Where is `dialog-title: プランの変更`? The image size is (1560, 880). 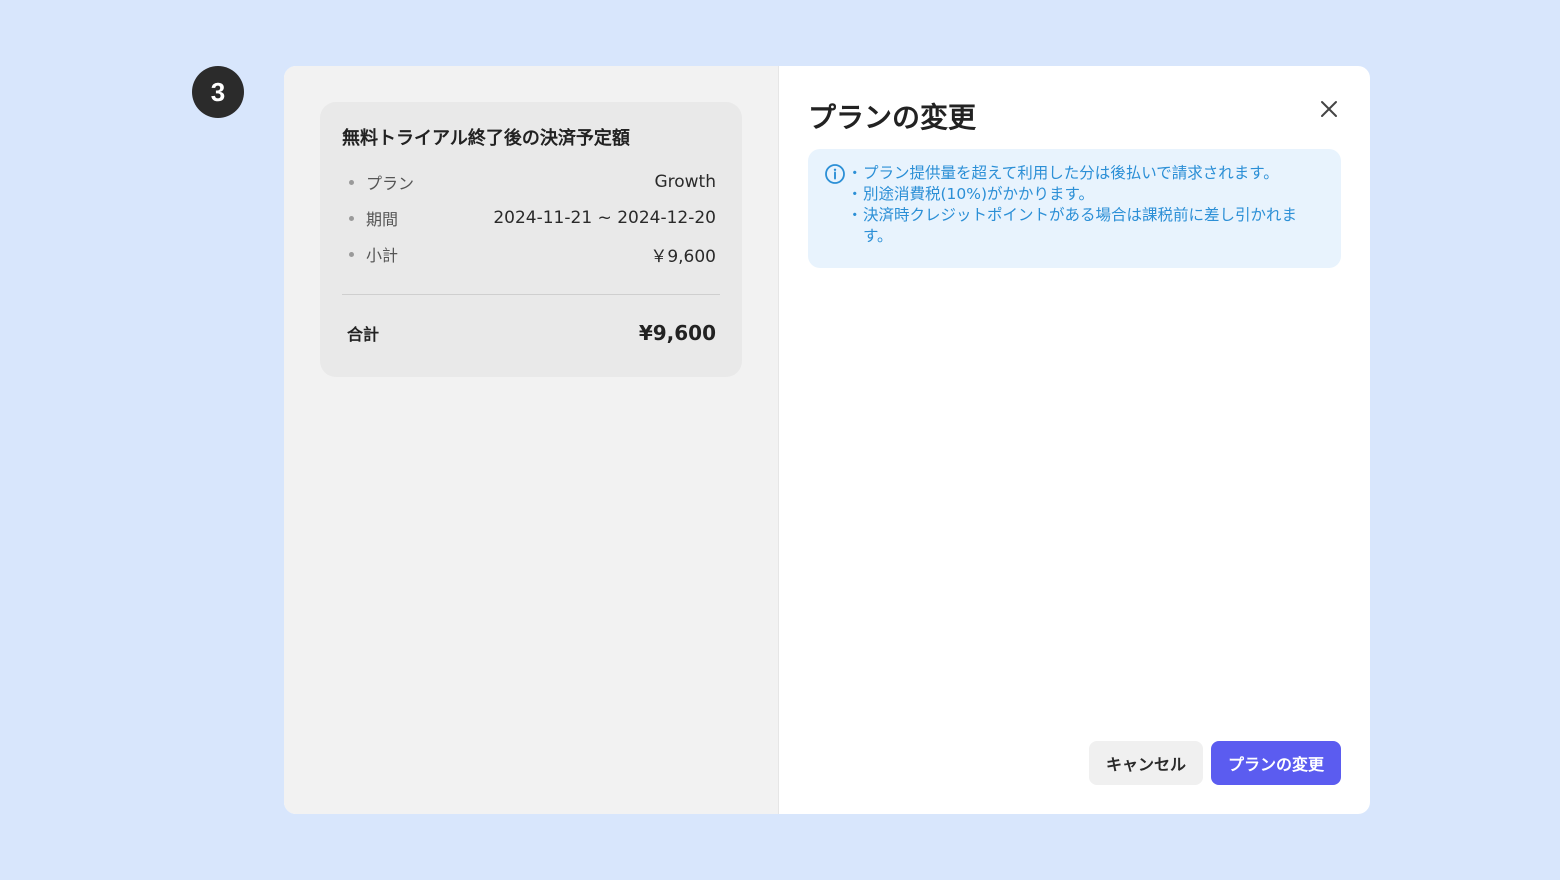 dialog-title: プランの変更 is located at coordinates (892, 117).